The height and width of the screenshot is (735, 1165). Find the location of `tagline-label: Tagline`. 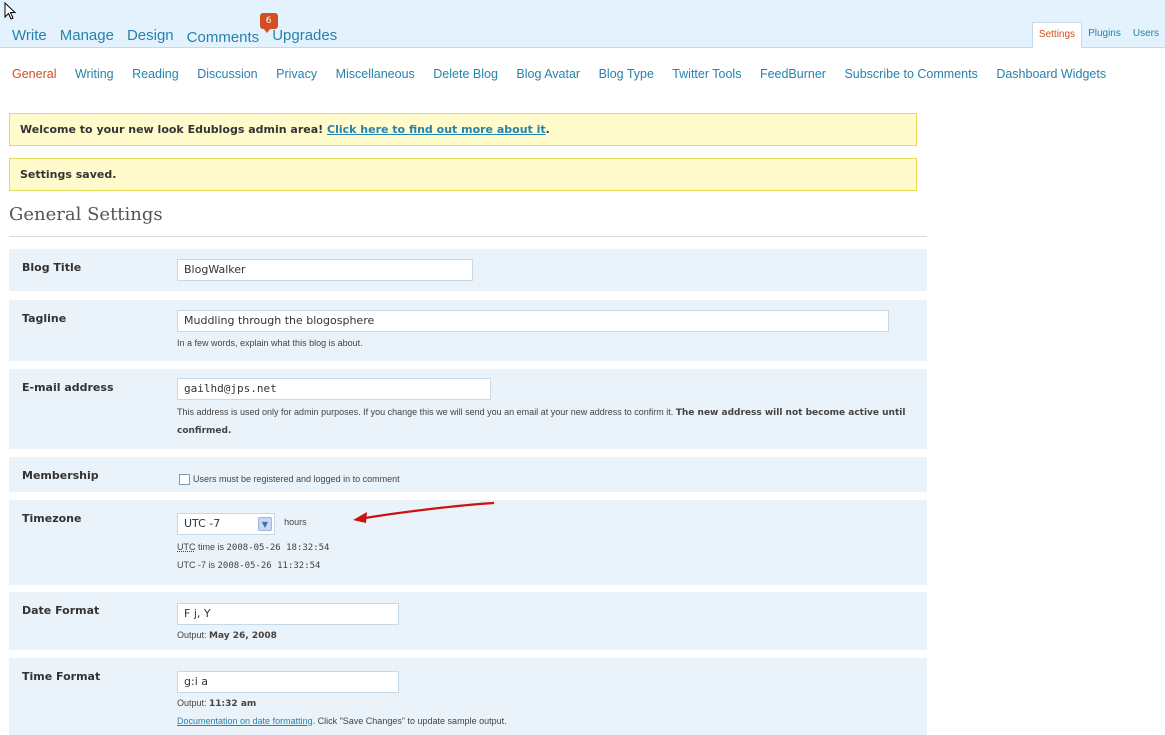

tagline-label: Tagline is located at coordinates (44, 318).